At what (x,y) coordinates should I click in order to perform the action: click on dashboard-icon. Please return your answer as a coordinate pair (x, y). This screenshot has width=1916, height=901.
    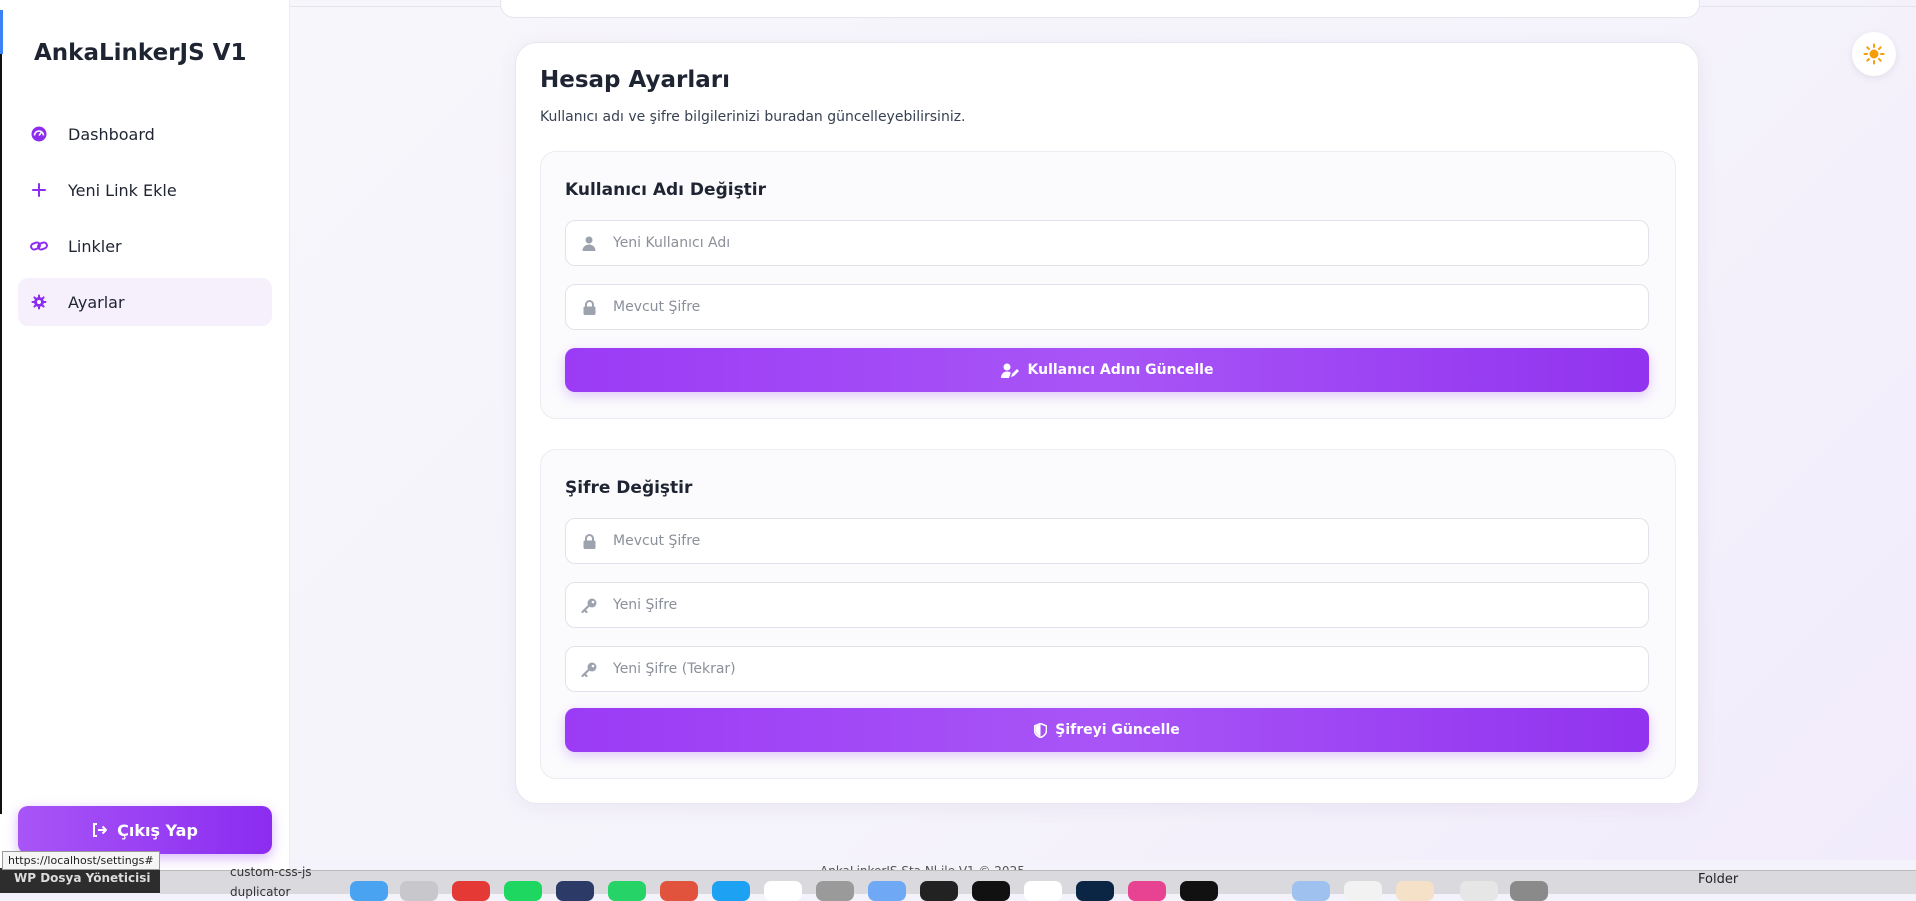
    Looking at the image, I should click on (39, 134).